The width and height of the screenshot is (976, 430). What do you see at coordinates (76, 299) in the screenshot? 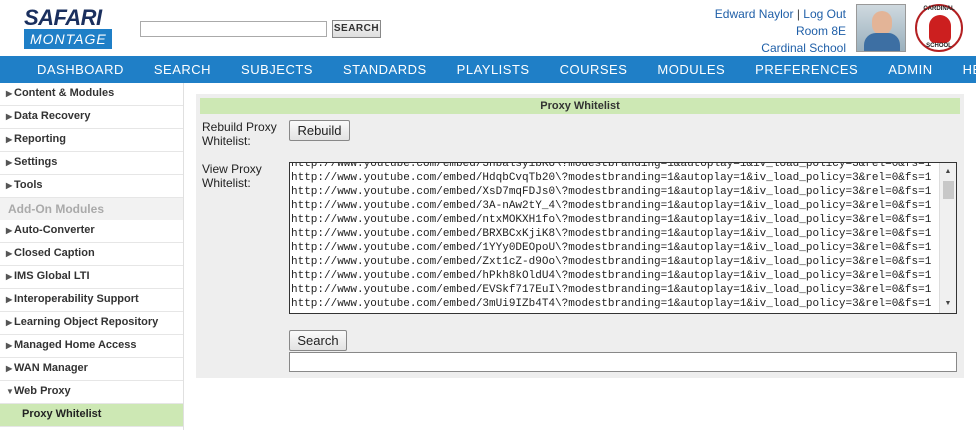
I see `sidebar-item-label: Interoperability Support` at bounding box center [76, 299].